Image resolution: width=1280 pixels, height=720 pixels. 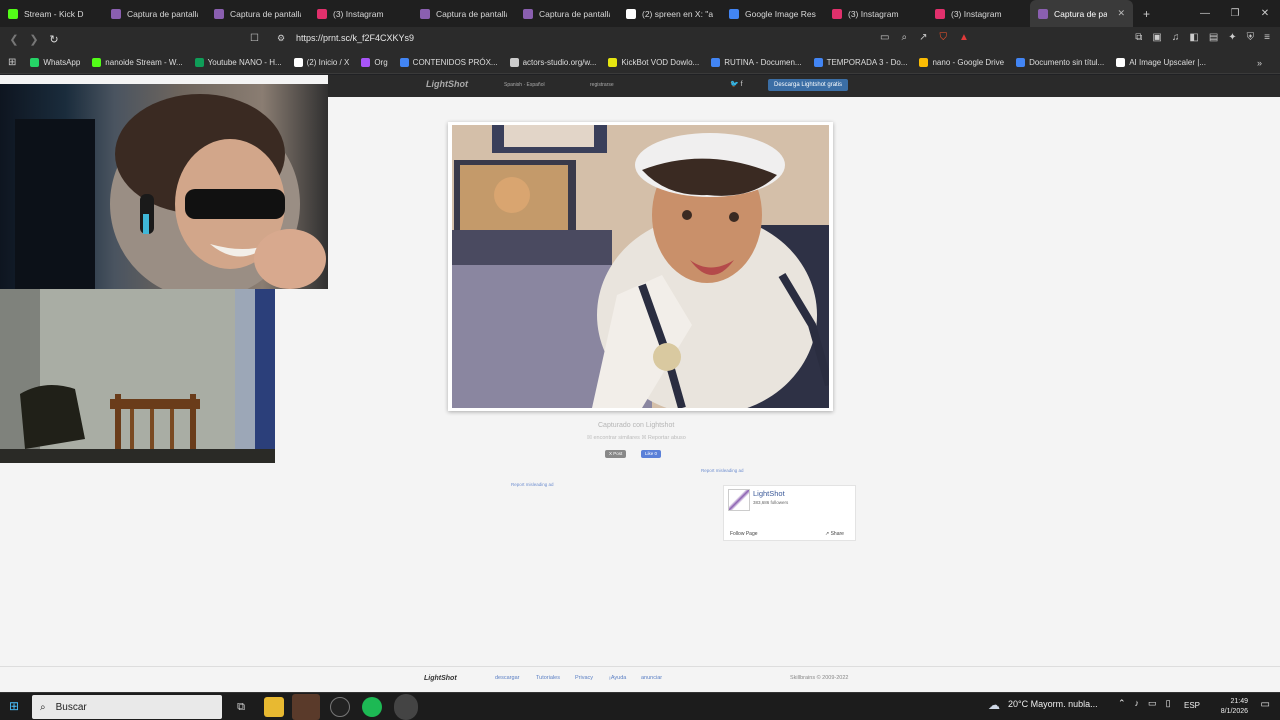 I want to click on input-language: ESP, so click(x=1192, y=705).